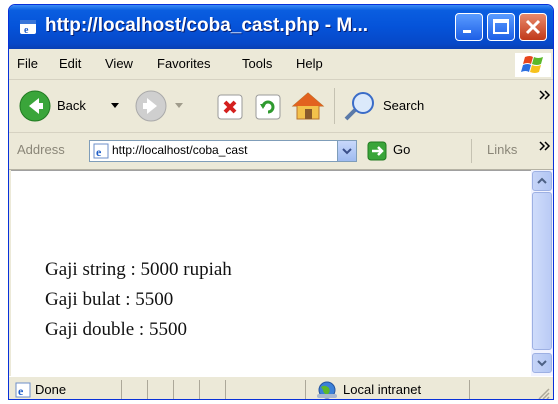 This screenshot has width=558, height=404. Describe the element at coordinates (334, 106) in the screenshot. I see `toolbar-separator` at that location.